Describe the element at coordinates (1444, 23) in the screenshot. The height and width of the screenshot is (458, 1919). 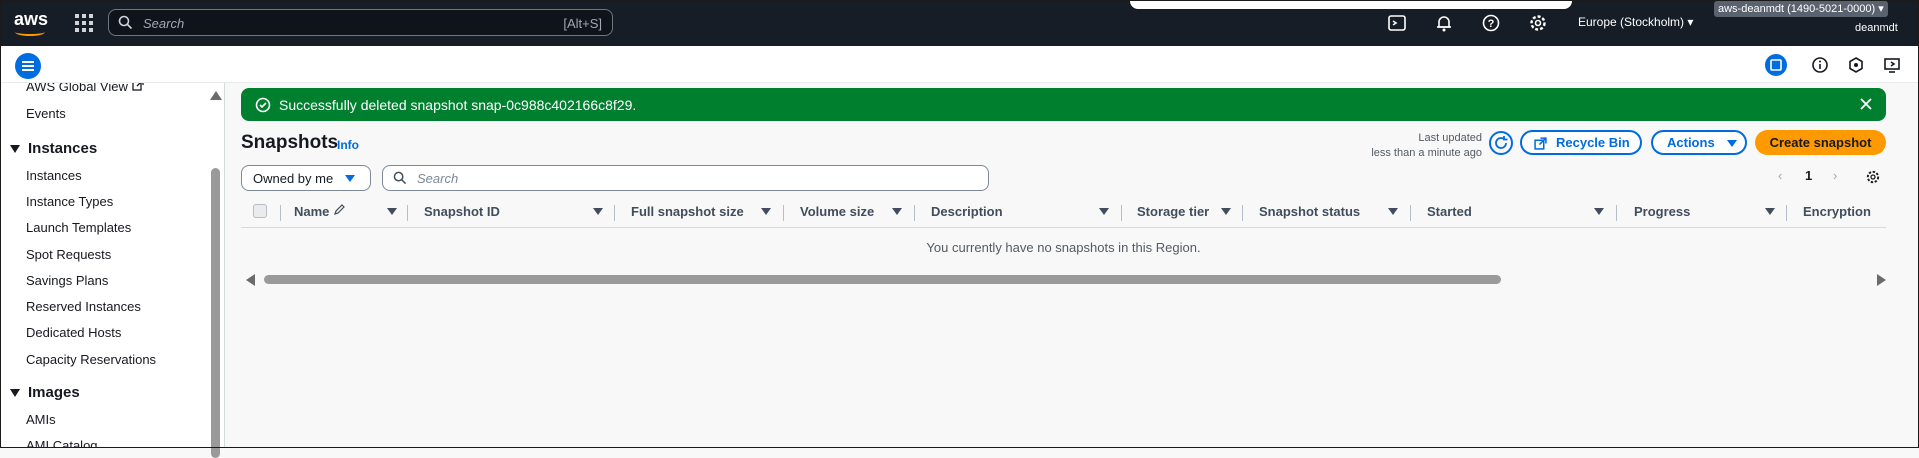
I see `bell-icon` at that location.